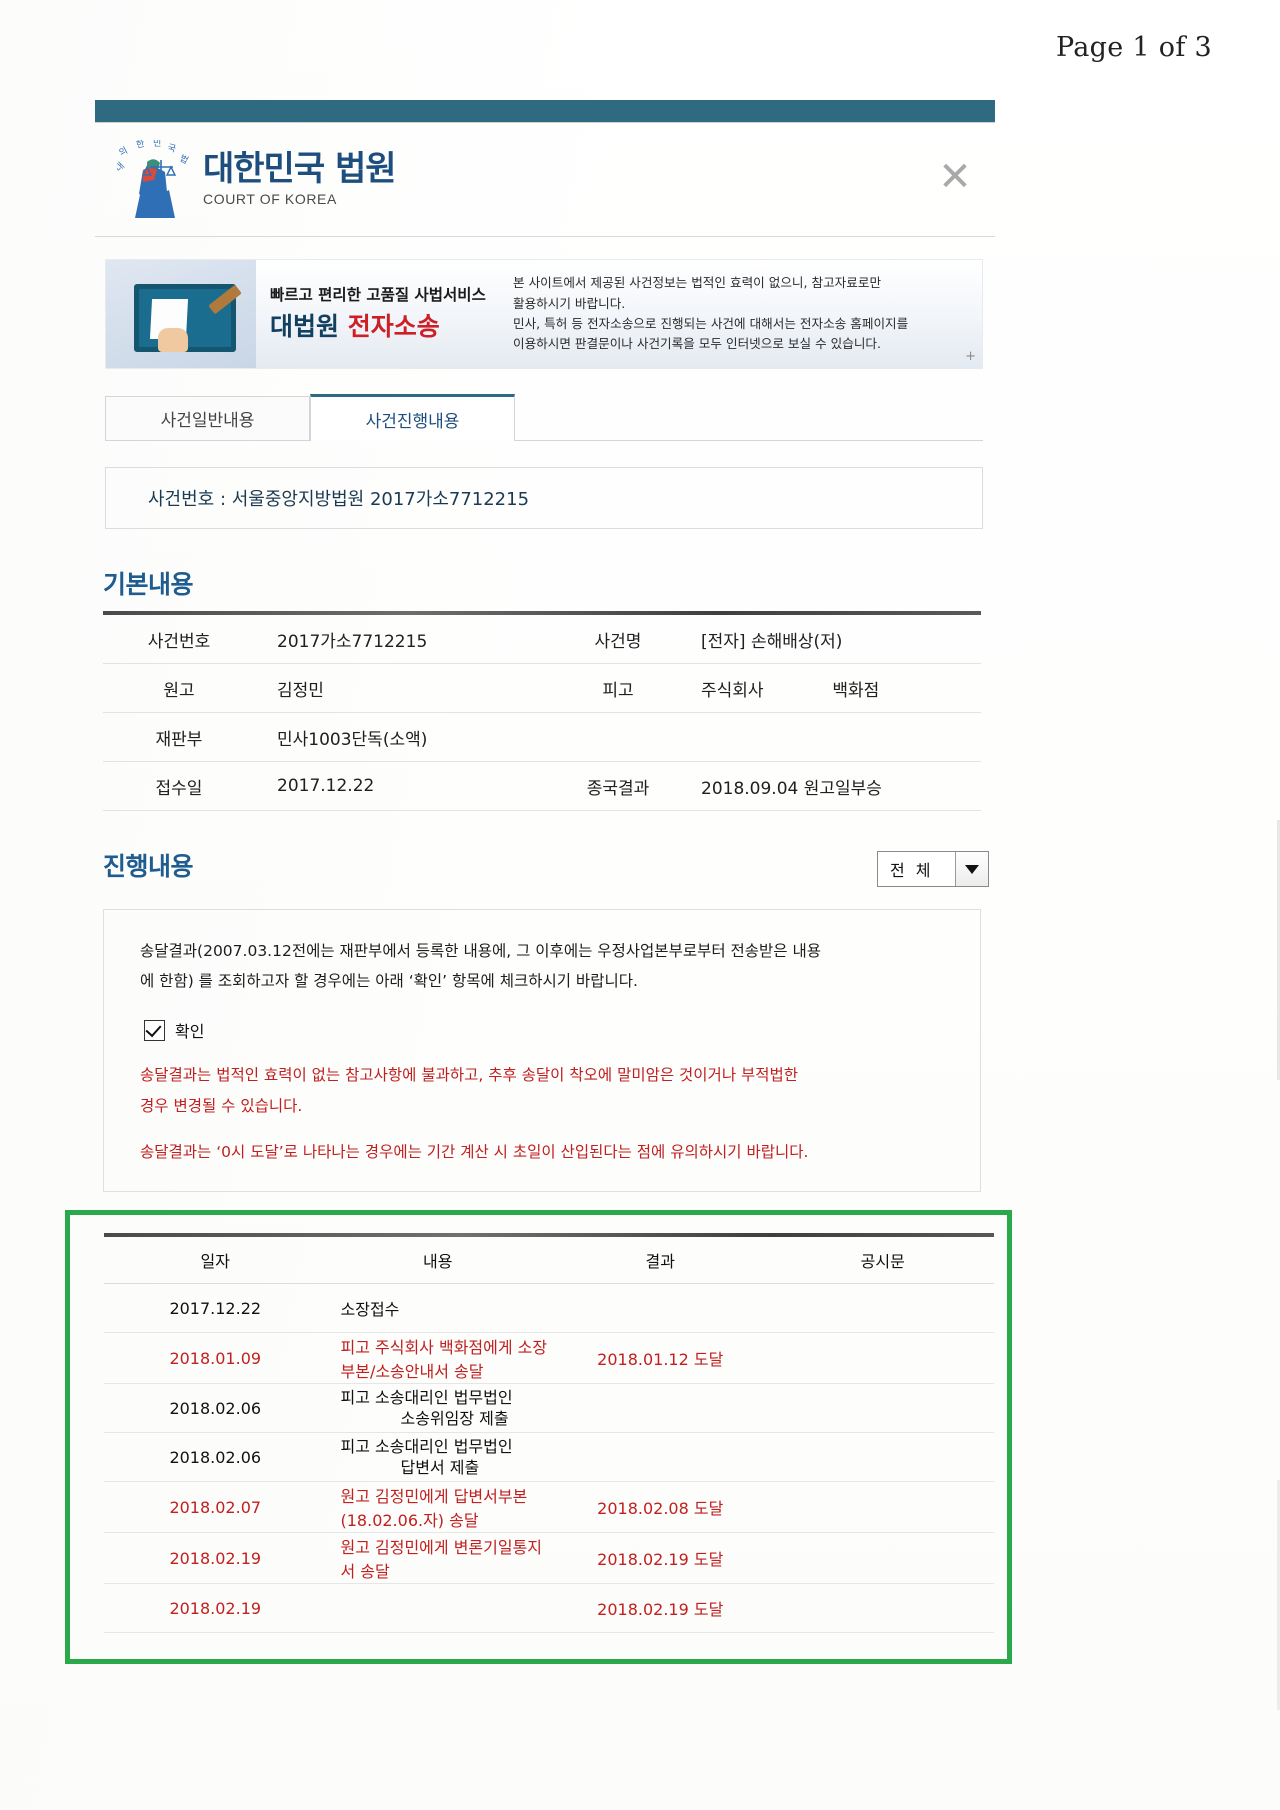  Describe the element at coordinates (437, 1558) in the screenshot. I see `cell-content: 원고 김정민에게 변론기일통지서 송달` at that location.